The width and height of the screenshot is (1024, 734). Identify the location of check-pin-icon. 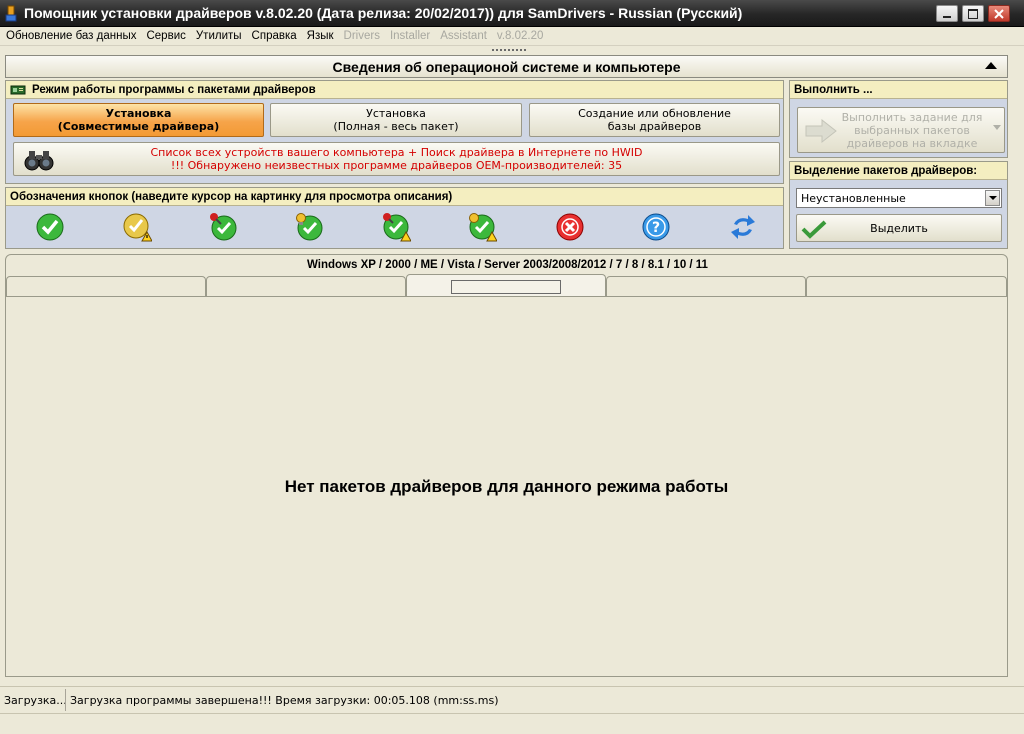
(223, 227).